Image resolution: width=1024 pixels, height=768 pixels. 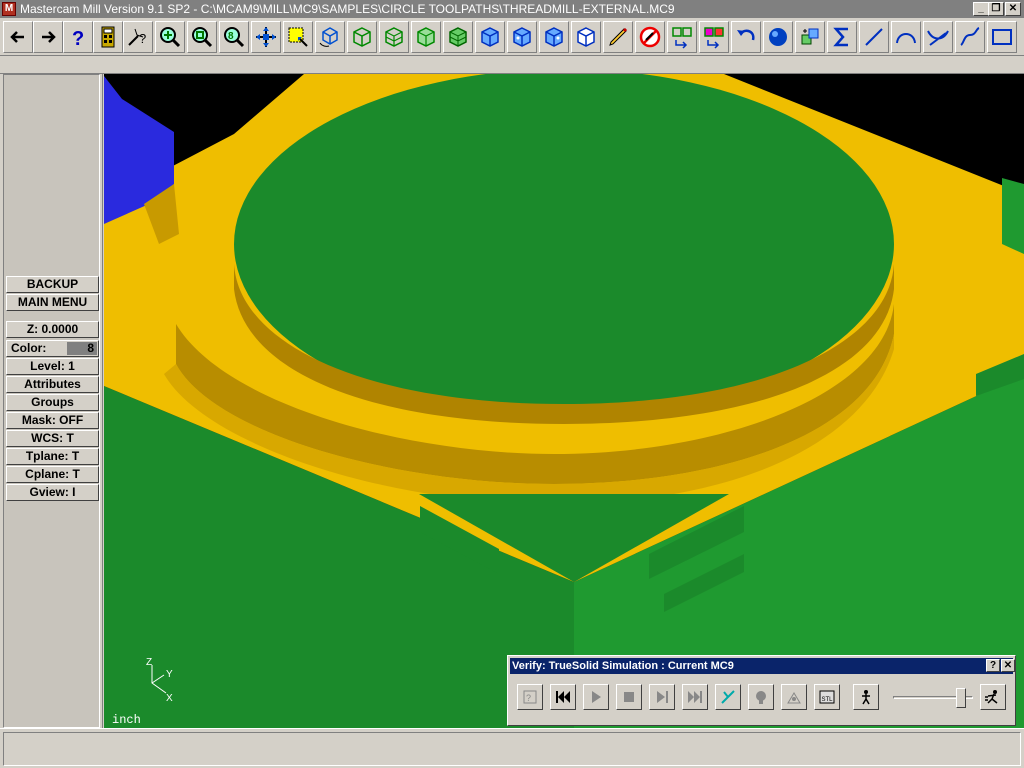 What do you see at coordinates (169, 698) in the screenshot?
I see `axis-x-label: X` at bounding box center [169, 698].